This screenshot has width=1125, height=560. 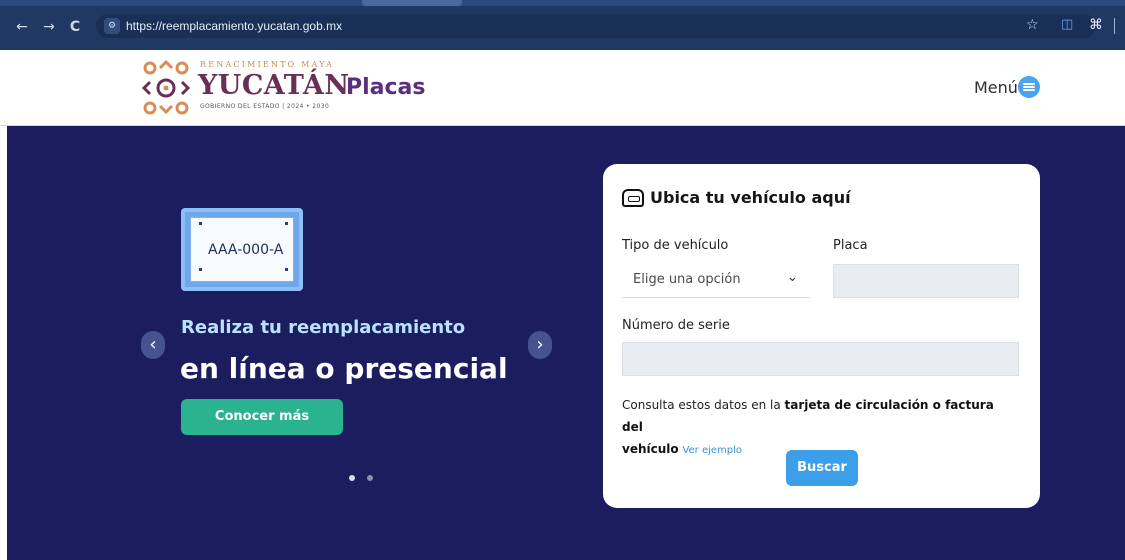 I want to click on menu-label: Menú, so click(x=996, y=88).